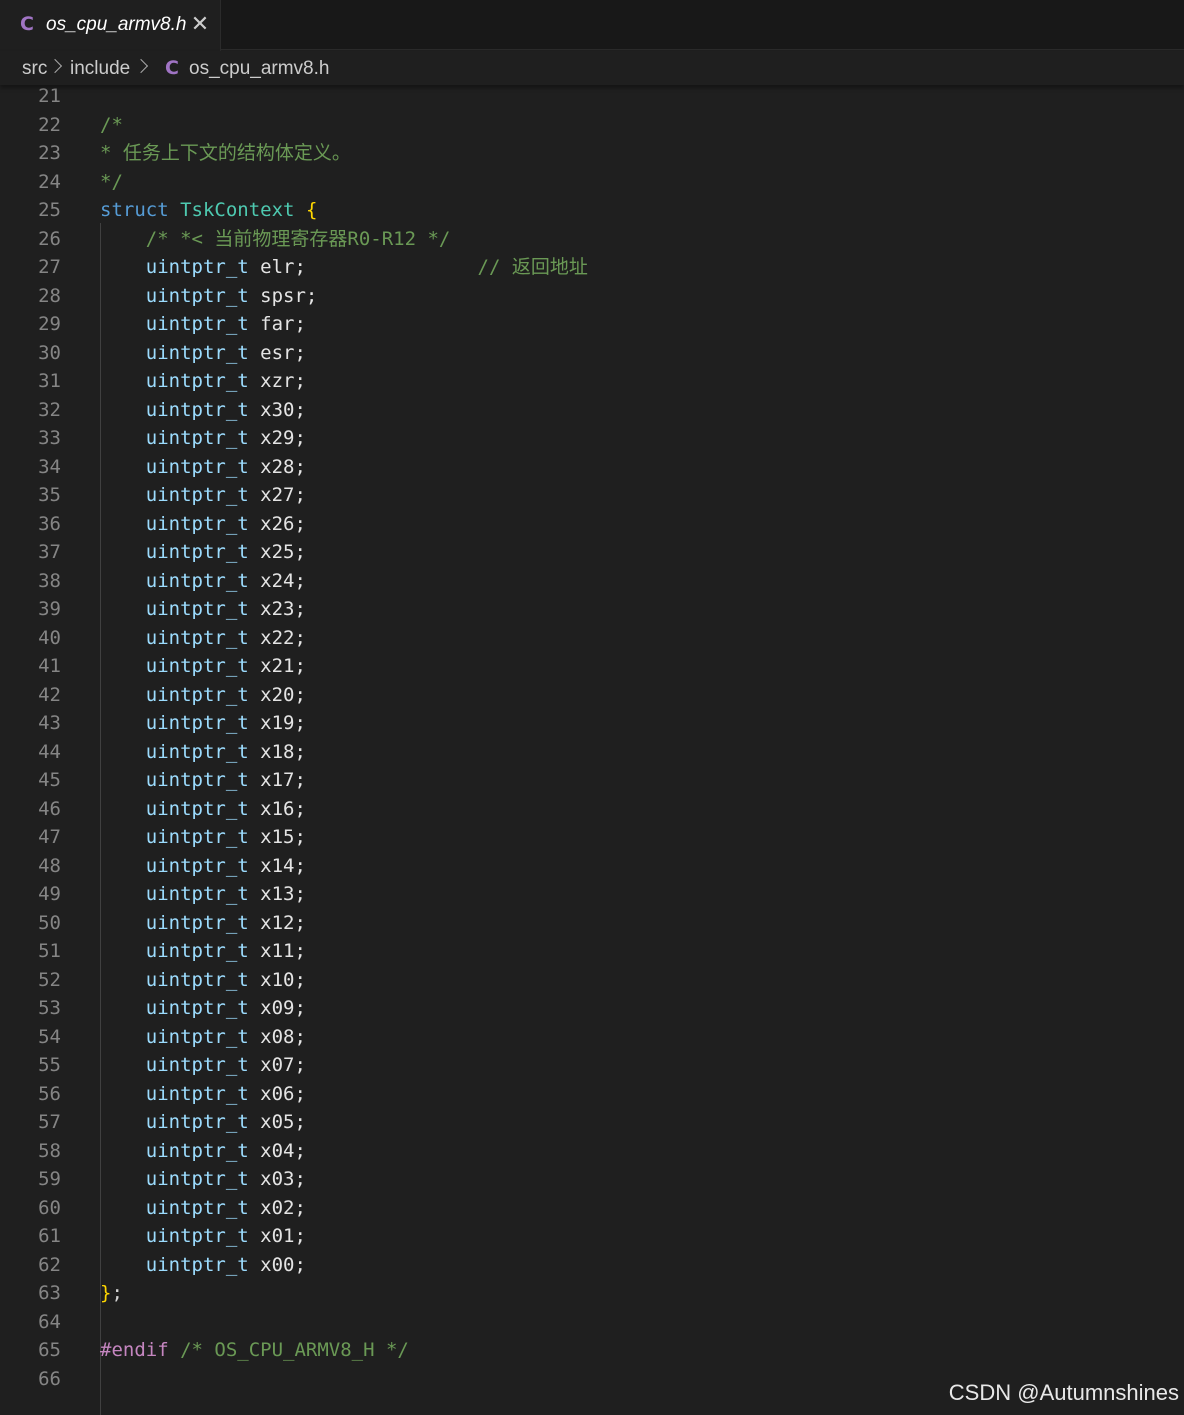 This screenshot has width=1184, height=1415. What do you see at coordinates (592, 638) in the screenshot?
I see `code-line: 40 uintptr_t x22;` at bounding box center [592, 638].